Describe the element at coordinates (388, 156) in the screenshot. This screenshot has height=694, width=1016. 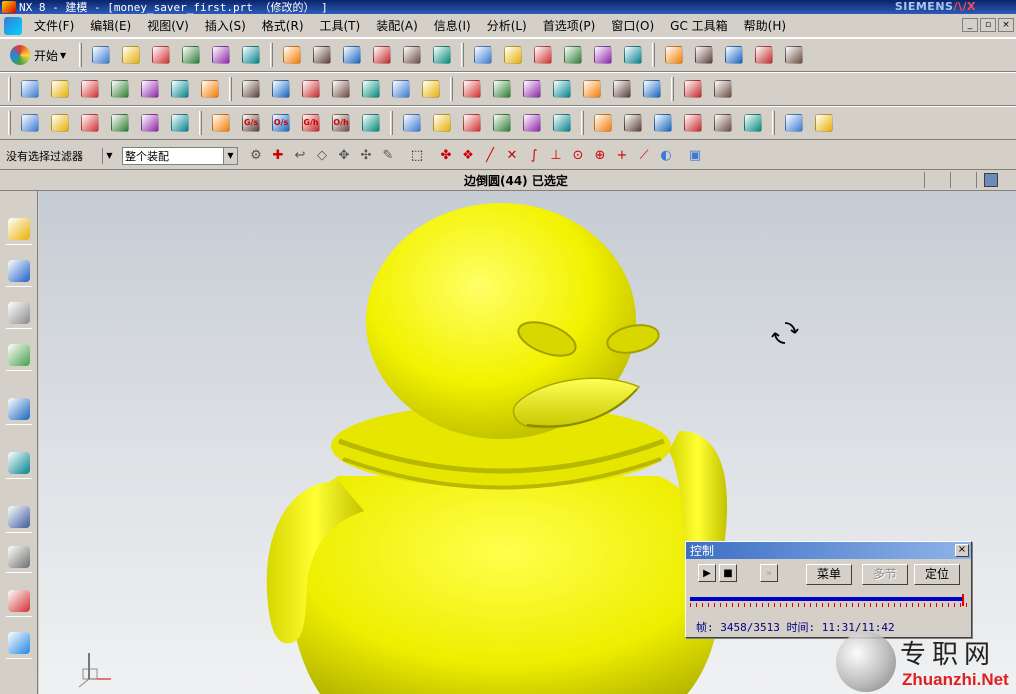
I see `component-rule-icon: ✎` at that location.